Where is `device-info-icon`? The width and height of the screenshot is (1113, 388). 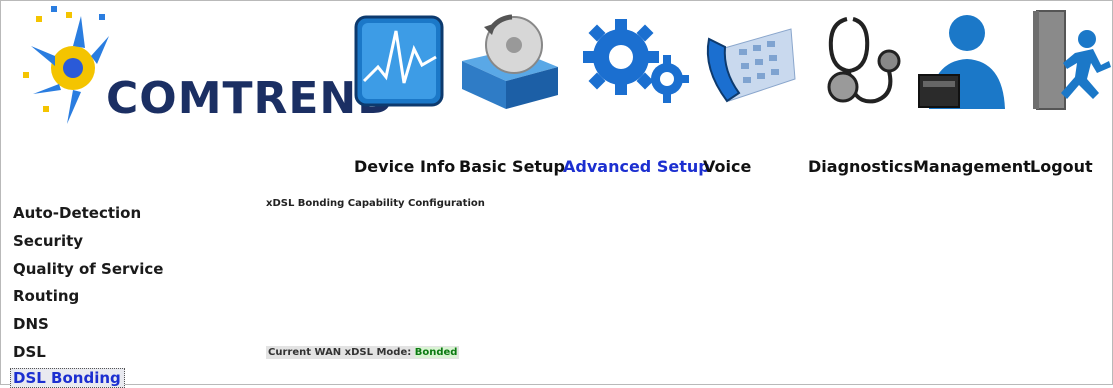
device-info-icon is located at coordinates (400, 63).